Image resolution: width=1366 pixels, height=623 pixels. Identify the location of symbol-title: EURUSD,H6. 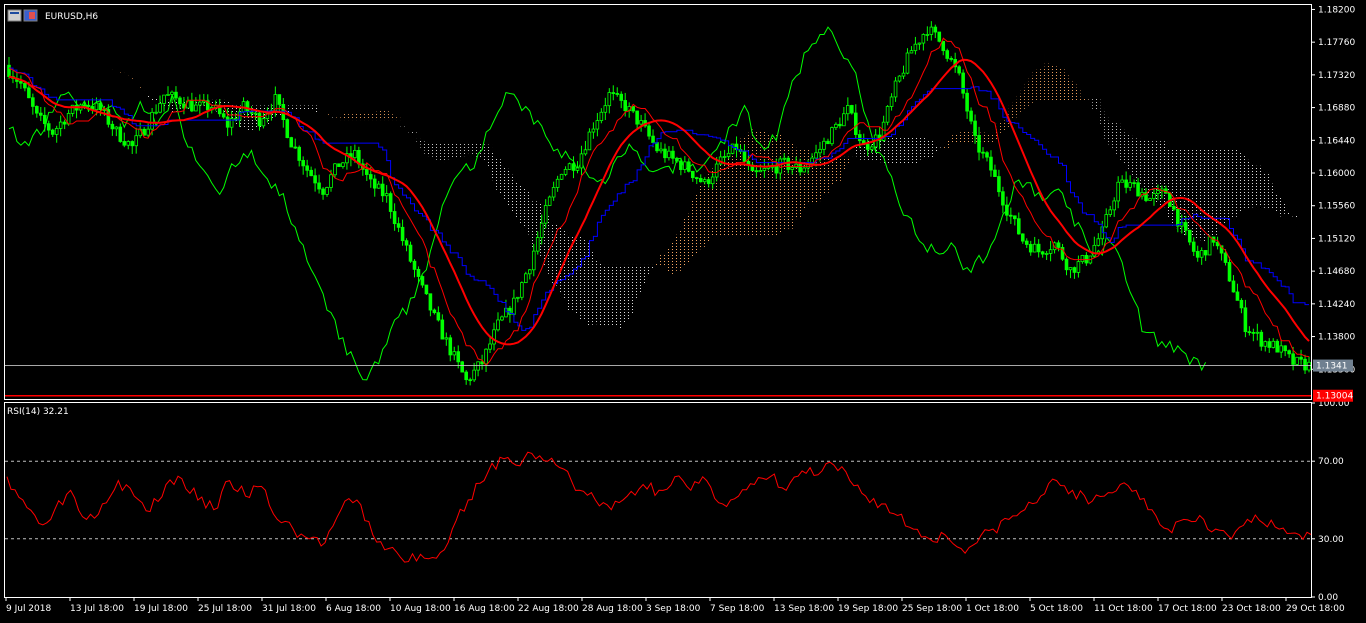
(71, 17).